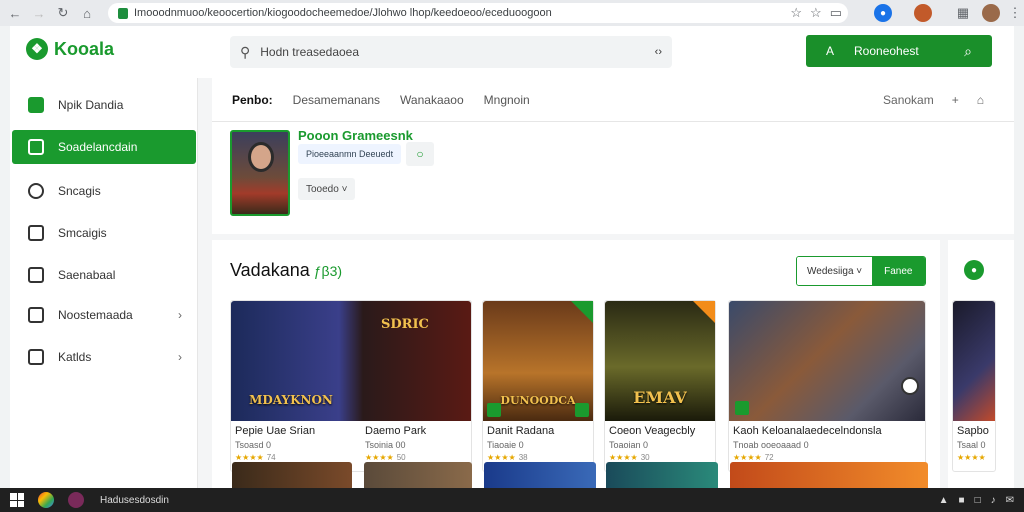  What do you see at coordinates (1015, 13) in the screenshot?
I see `menu-icon: ⋮` at bounding box center [1015, 13].